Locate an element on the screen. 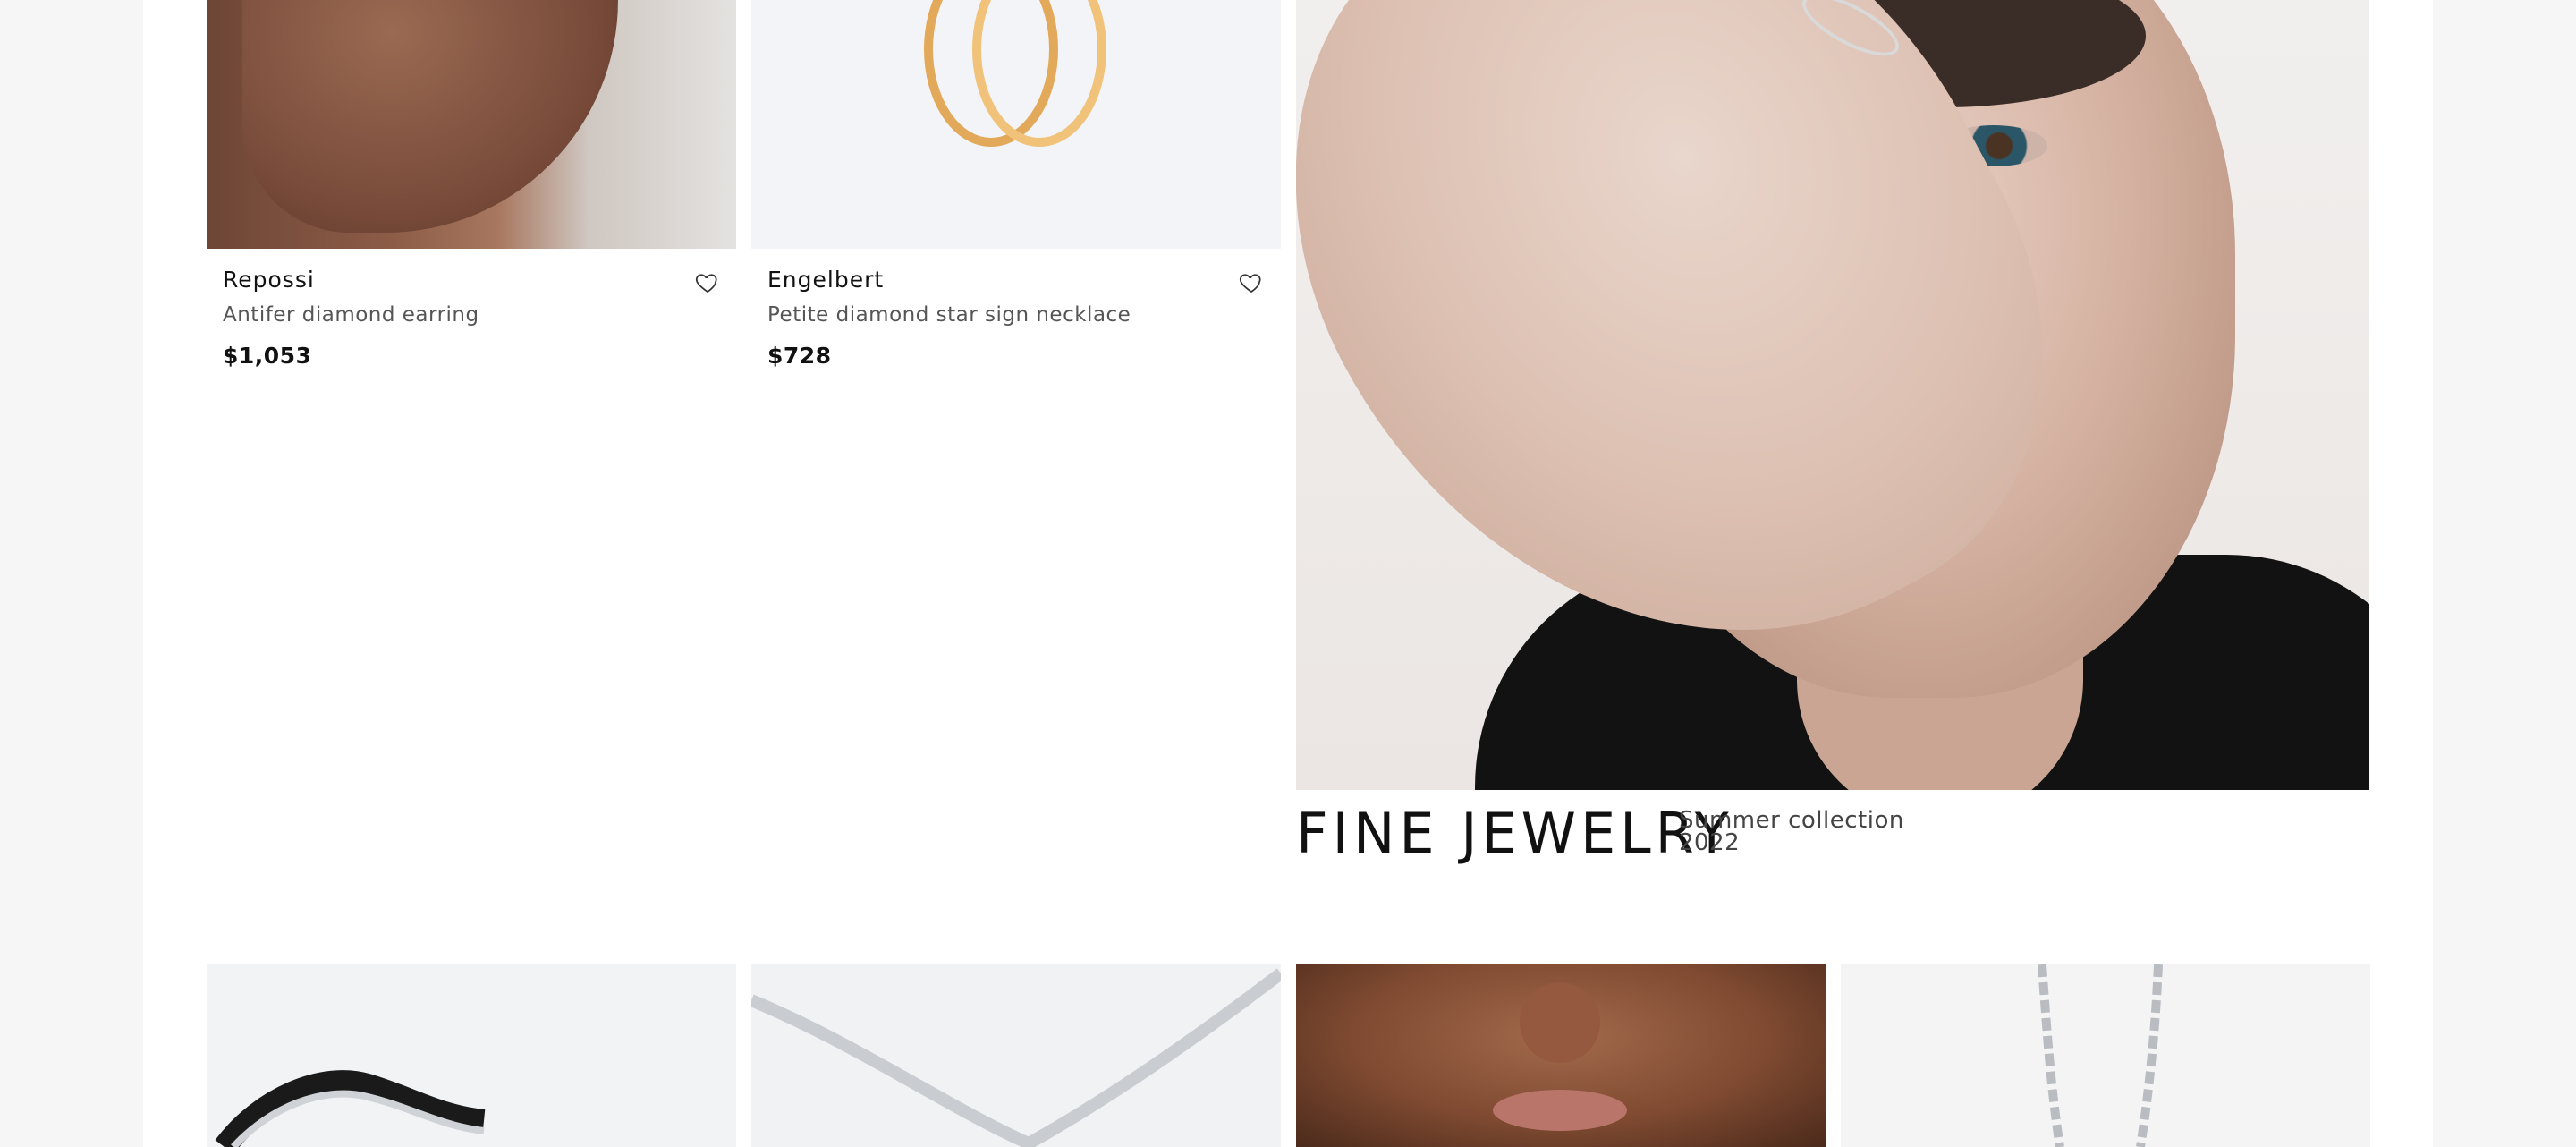  product-image-engelbert is located at coordinates (1016, 124).